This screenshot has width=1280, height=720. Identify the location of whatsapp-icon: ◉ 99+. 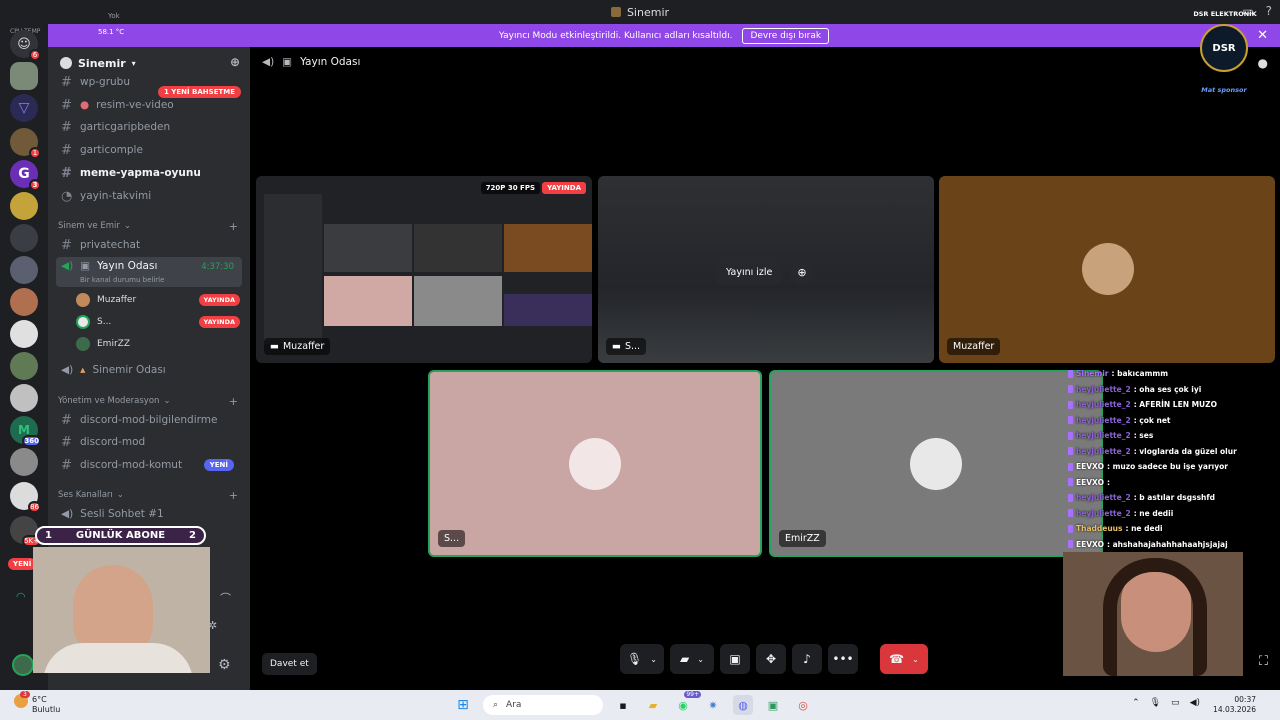
(687, 703).